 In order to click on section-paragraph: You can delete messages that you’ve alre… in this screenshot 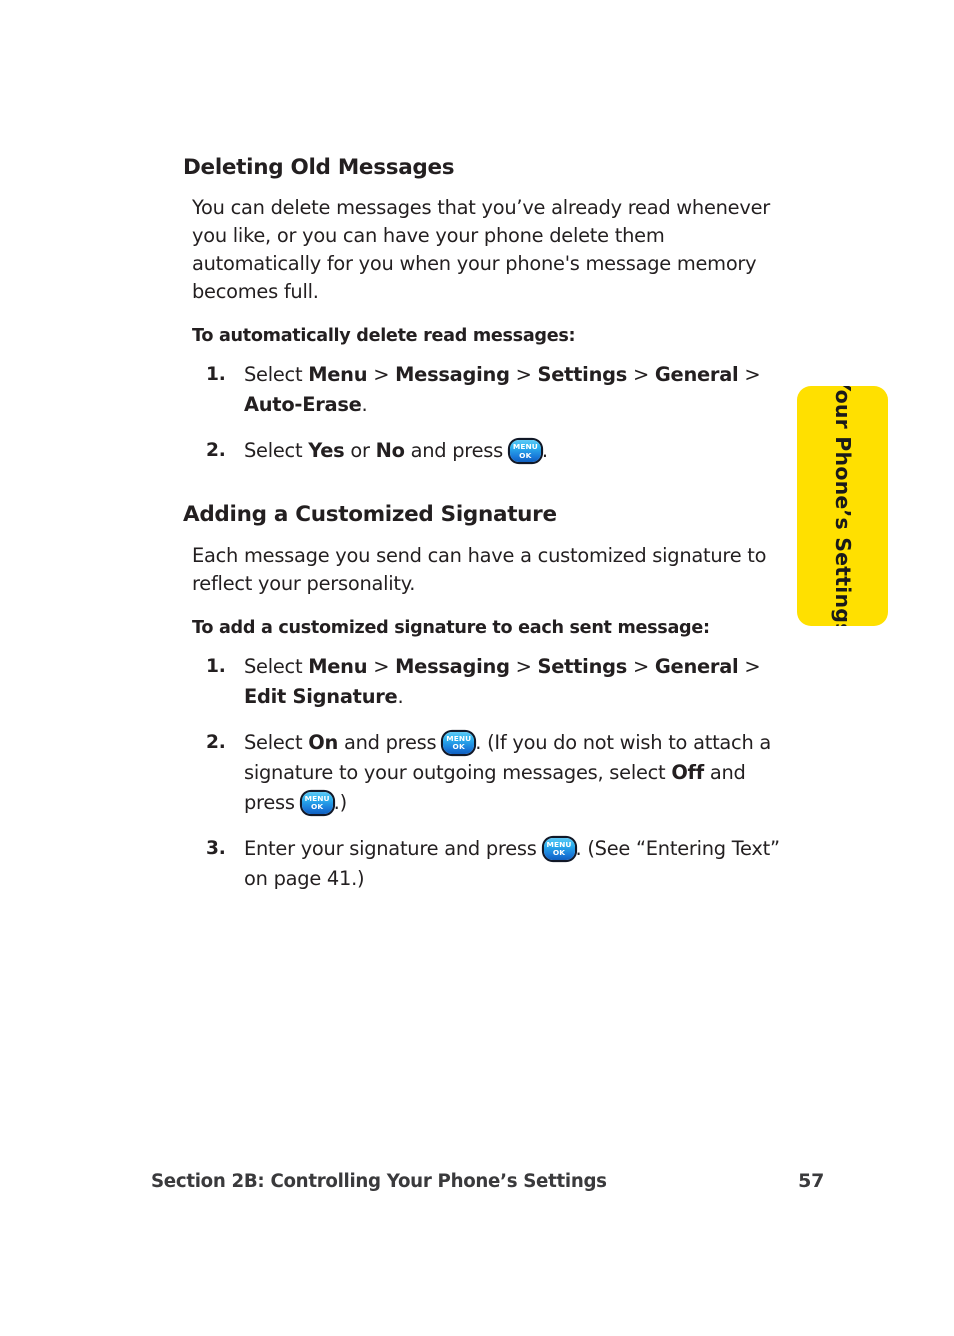, I will do `click(481, 250)`.